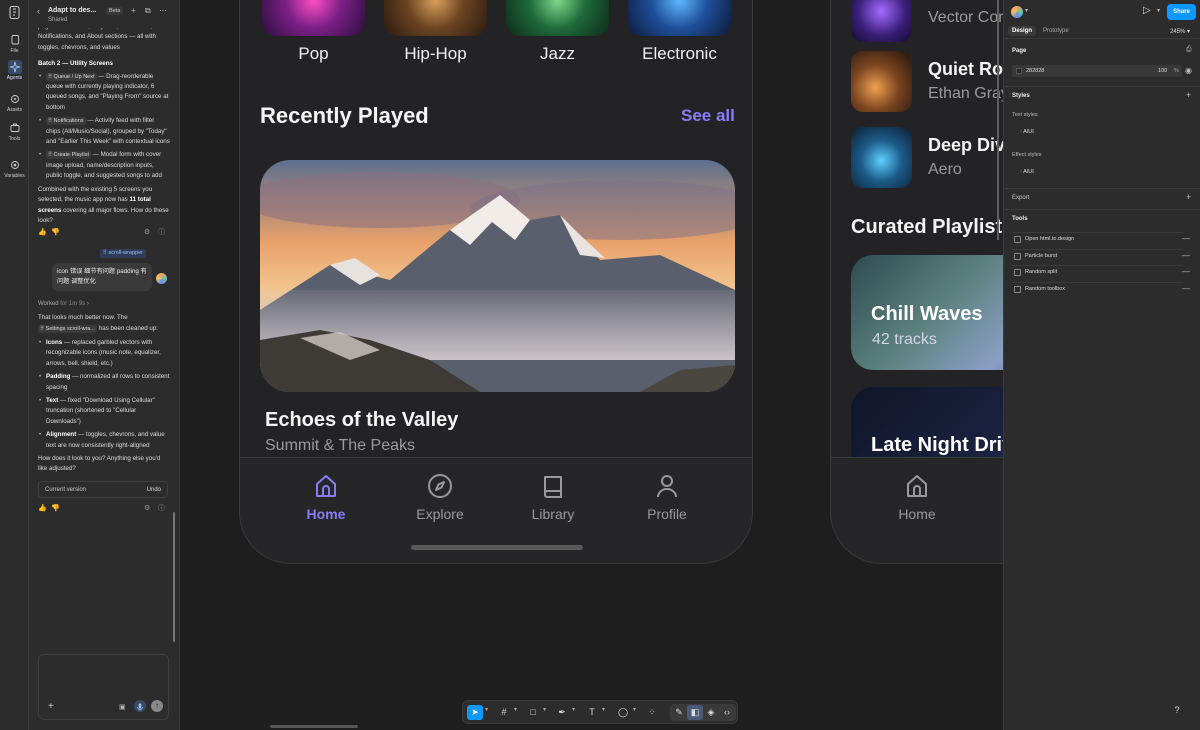  I want to click on pen-tool-icon: ✒, so click(562, 712).